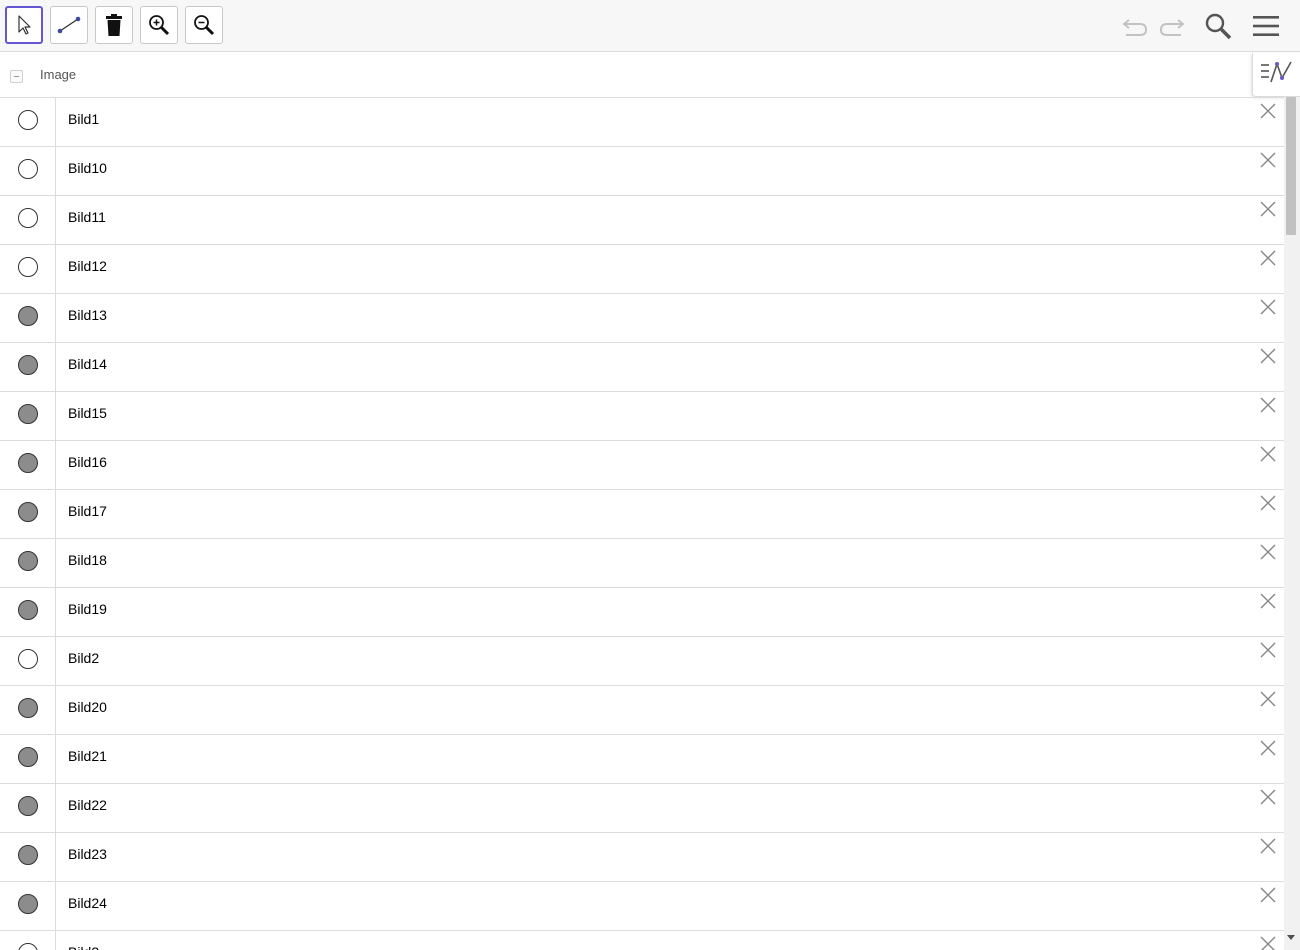 The image size is (1300, 950). I want to click on item-label: Bild12, so click(87, 266).